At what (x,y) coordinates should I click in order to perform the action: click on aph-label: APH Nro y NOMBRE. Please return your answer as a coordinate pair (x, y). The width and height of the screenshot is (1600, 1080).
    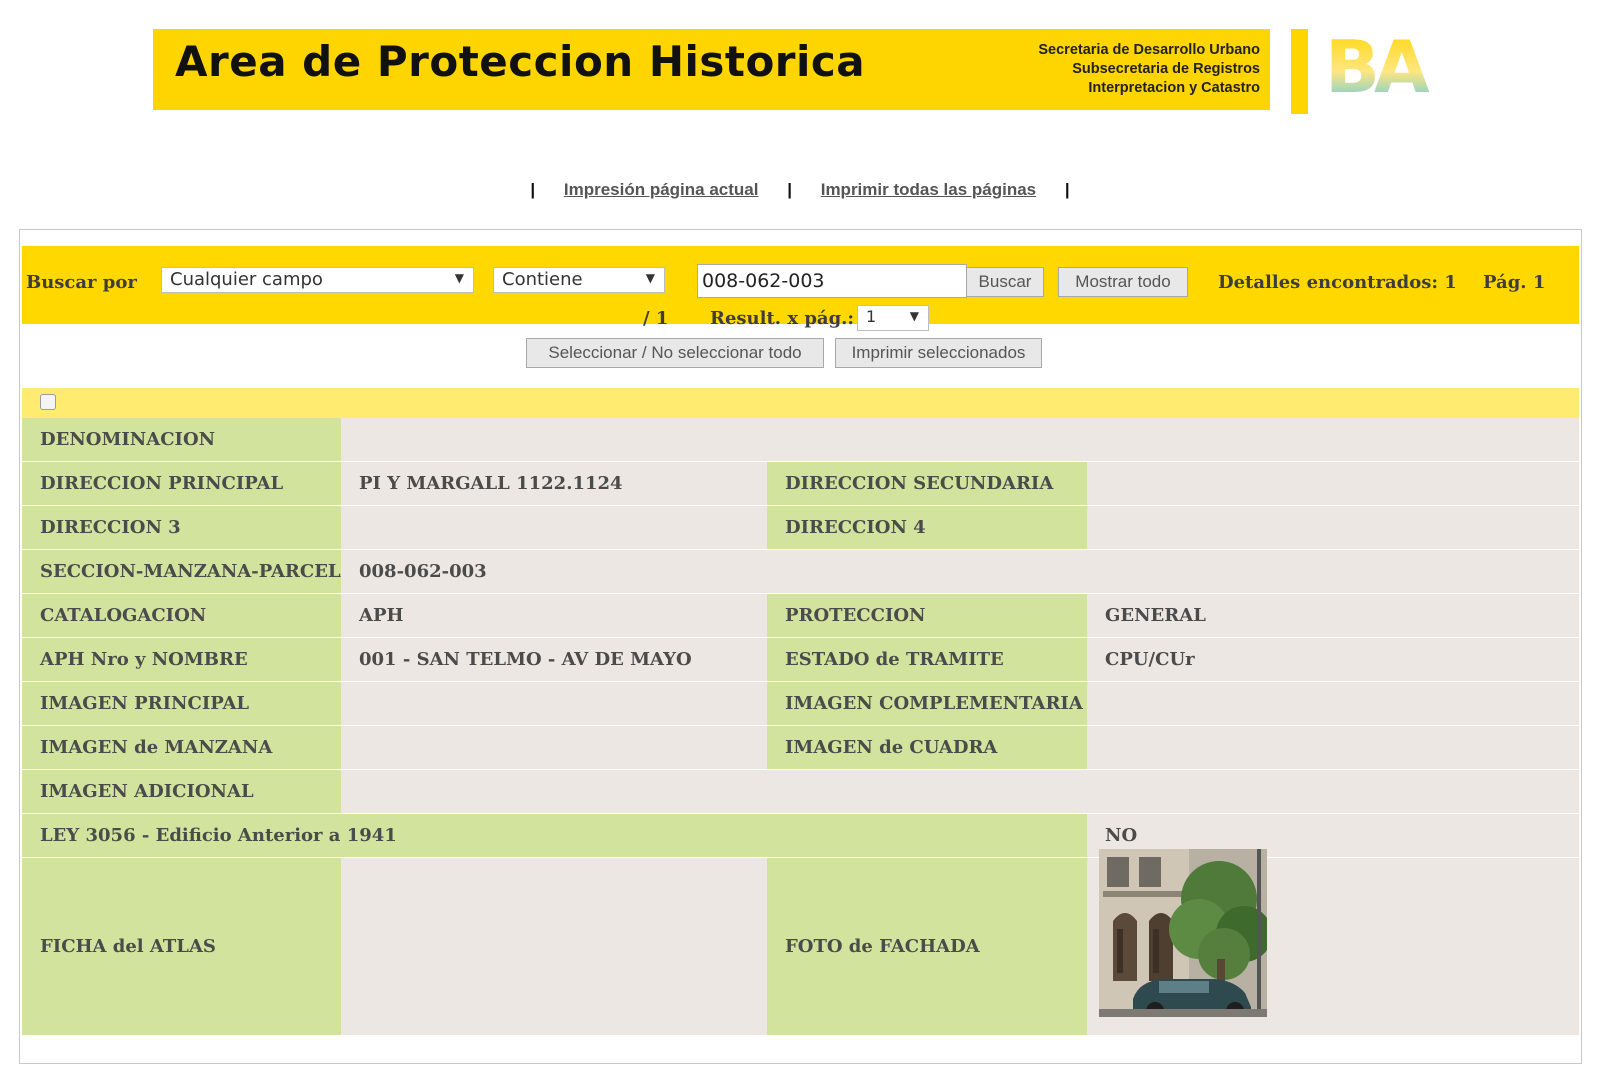
    Looking at the image, I should click on (181, 659).